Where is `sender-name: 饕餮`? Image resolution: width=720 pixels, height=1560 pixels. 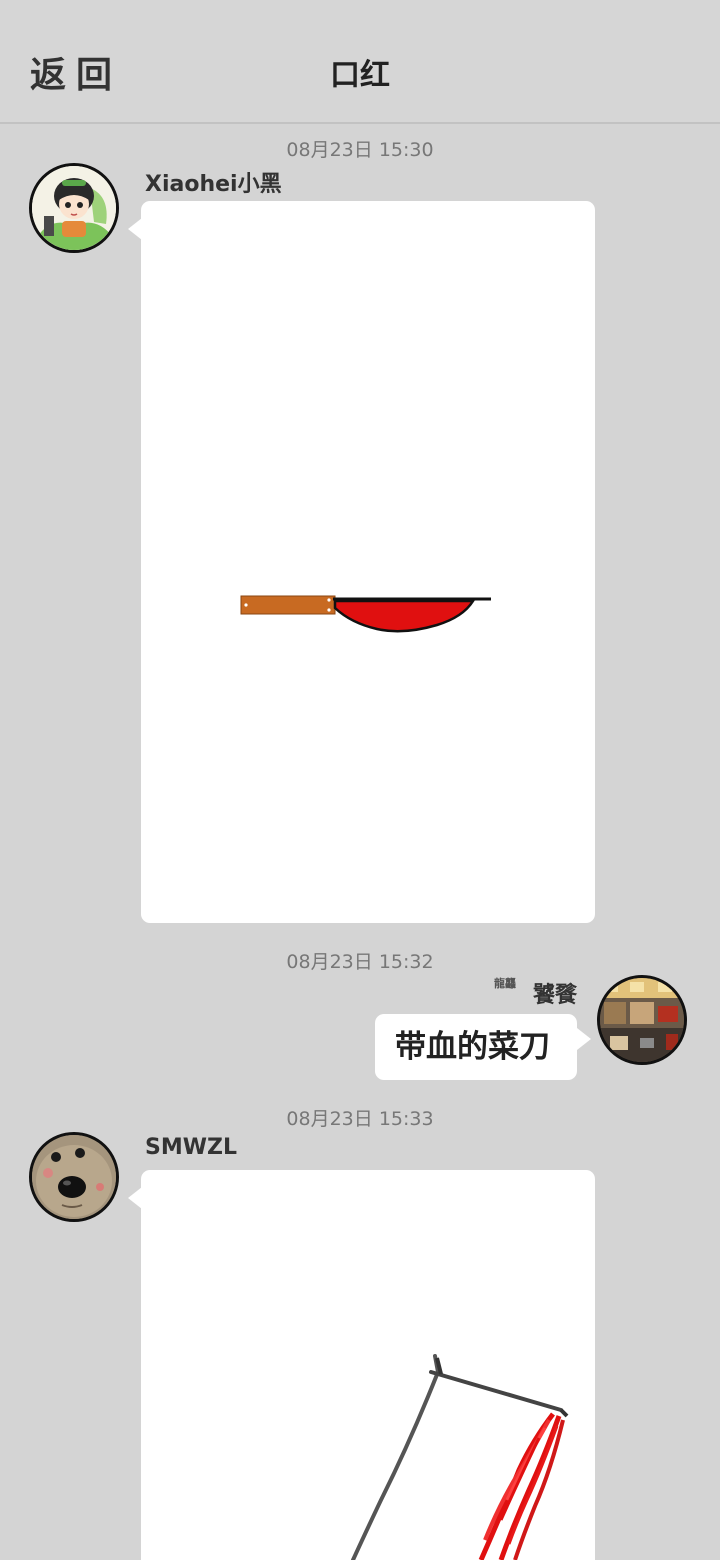
sender-name: 饕餮 is located at coordinates (555, 995).